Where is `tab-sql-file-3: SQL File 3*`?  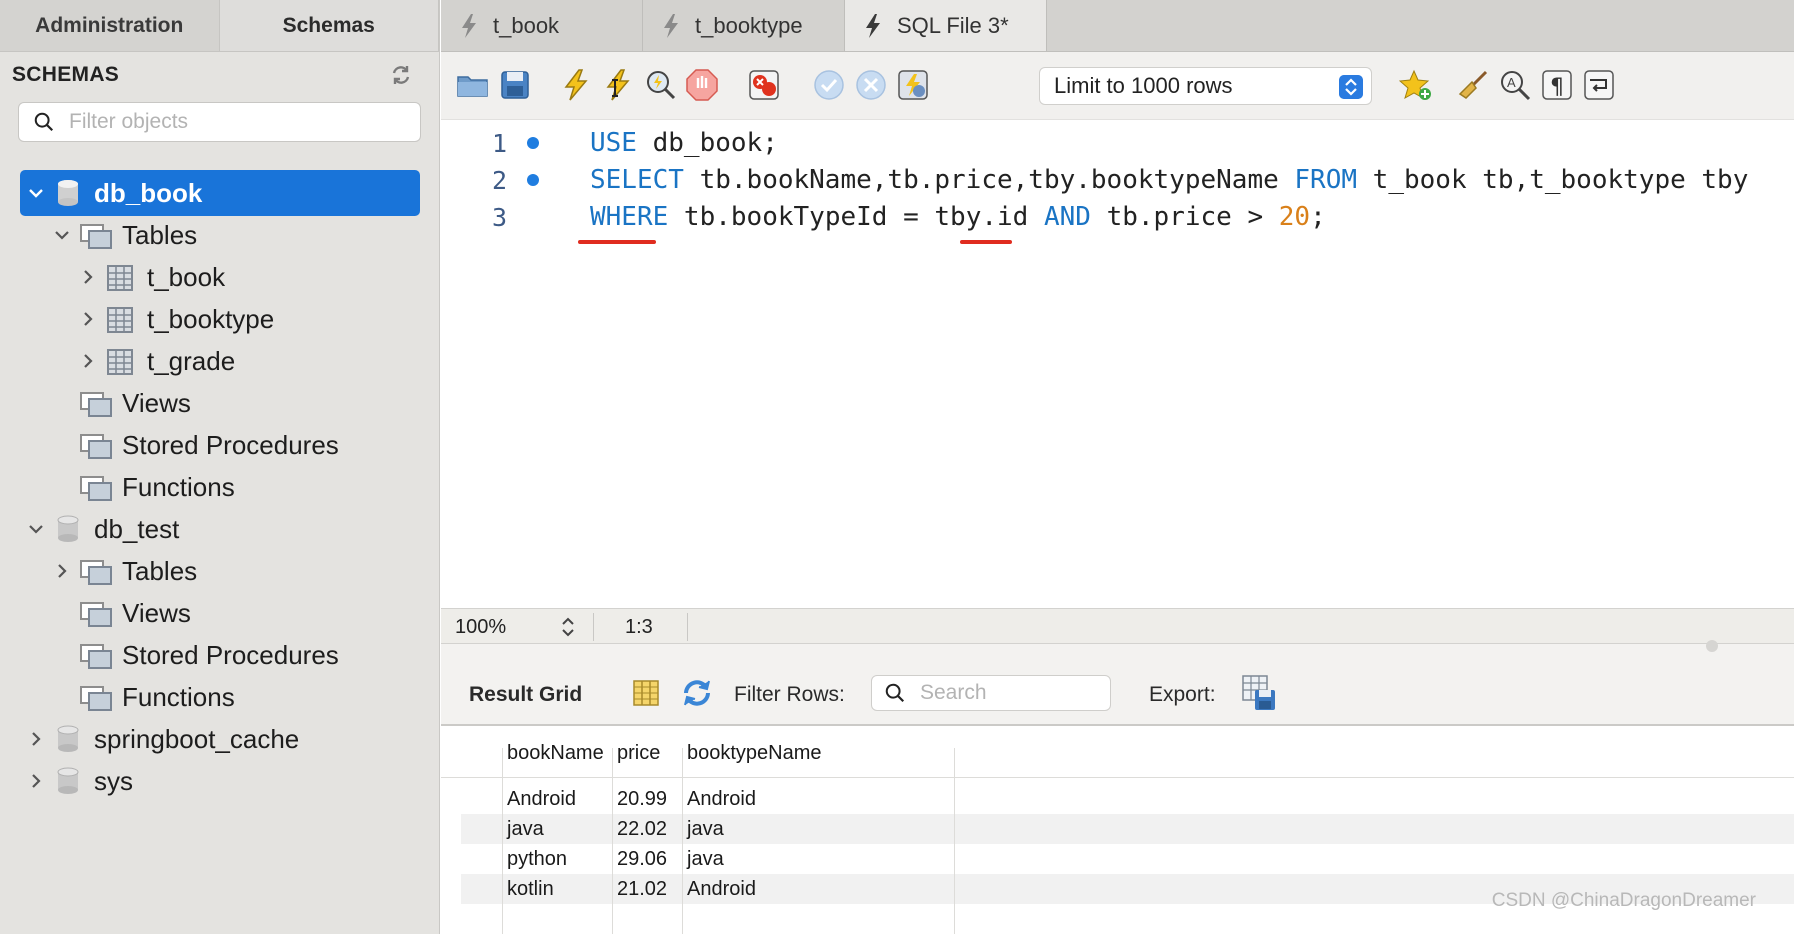
tab-sql-file-3: SQL File 3* is located at coordinates (946, 25).